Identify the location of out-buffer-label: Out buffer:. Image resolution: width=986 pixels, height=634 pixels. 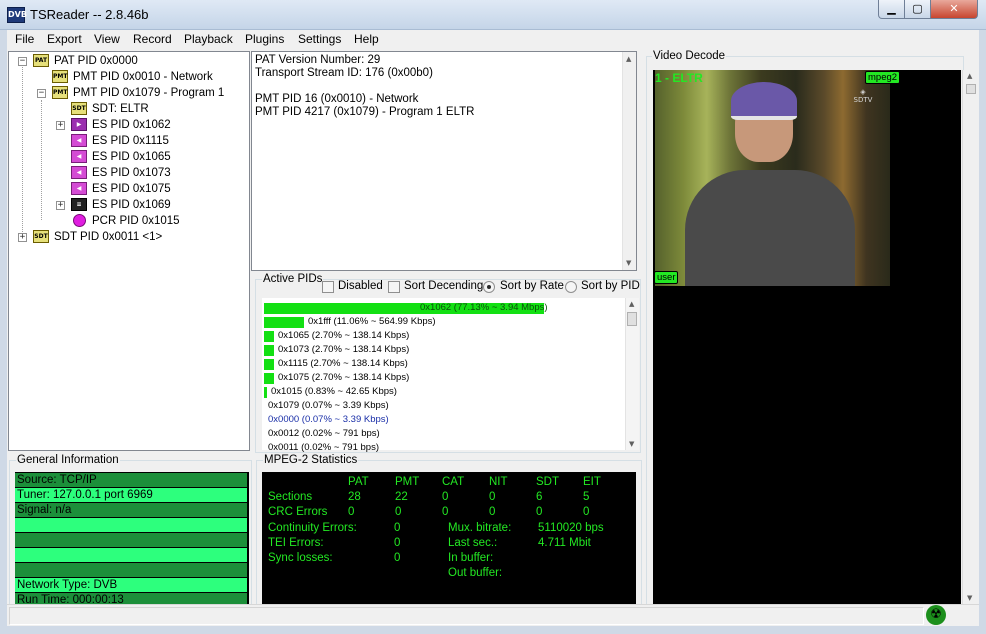
(475, 573).